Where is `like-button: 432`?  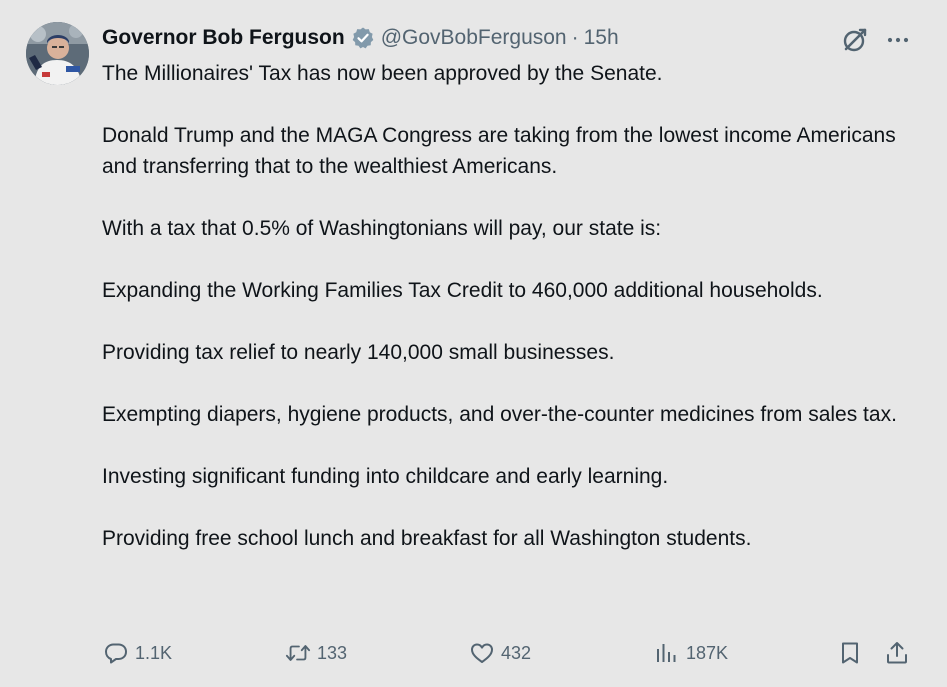
like-button: 432 is located at coordinates (500, 653).